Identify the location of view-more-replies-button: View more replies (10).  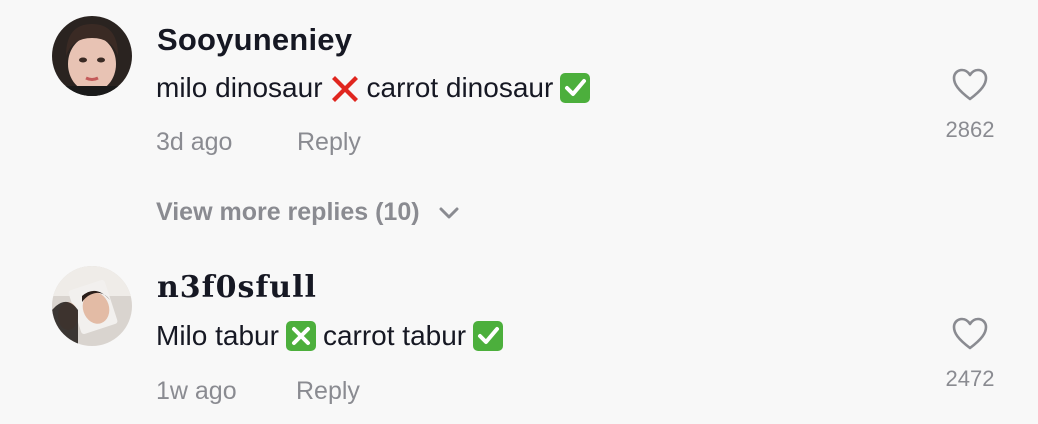
(308, 212).